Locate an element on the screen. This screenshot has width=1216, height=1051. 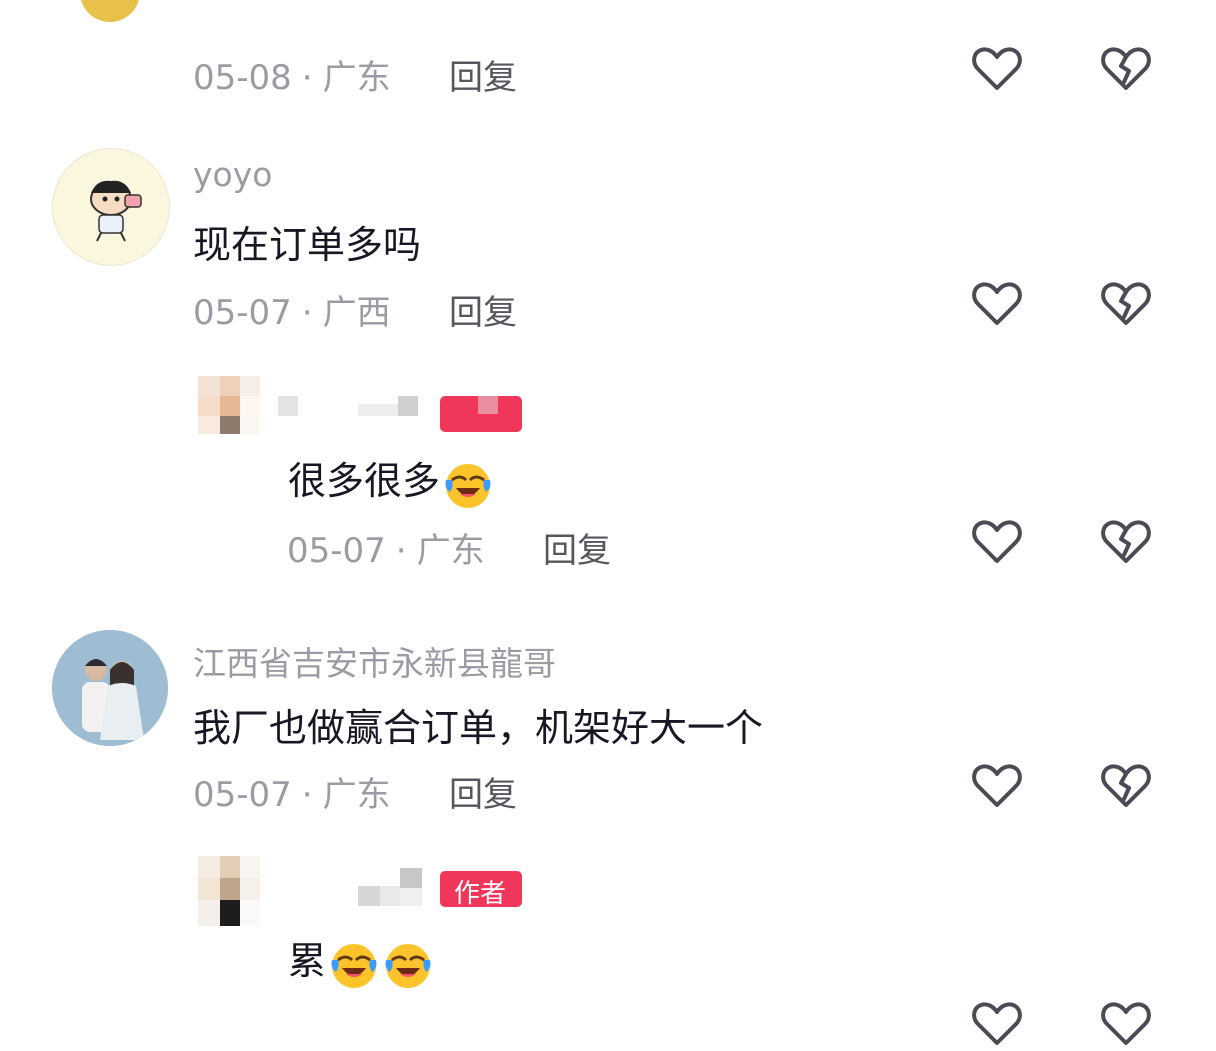
cartoon-avatar-icon is located at coordinates (116, 211).